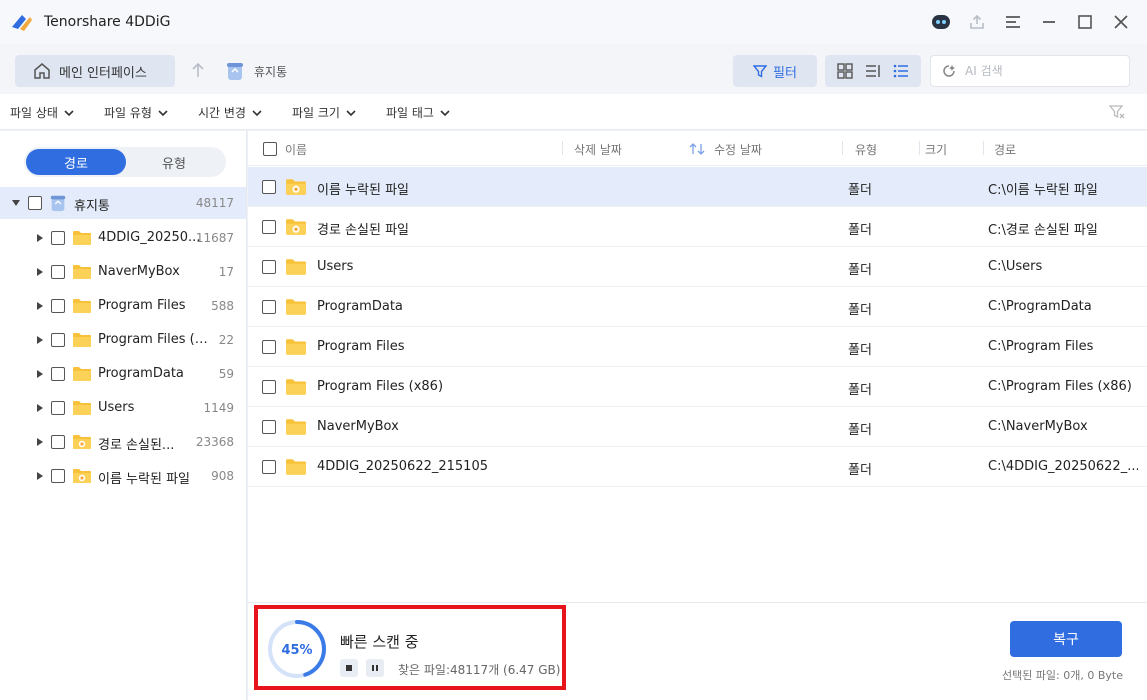  I want to click on time-changed-dropdown: 시간 변경, so click(230, 112).